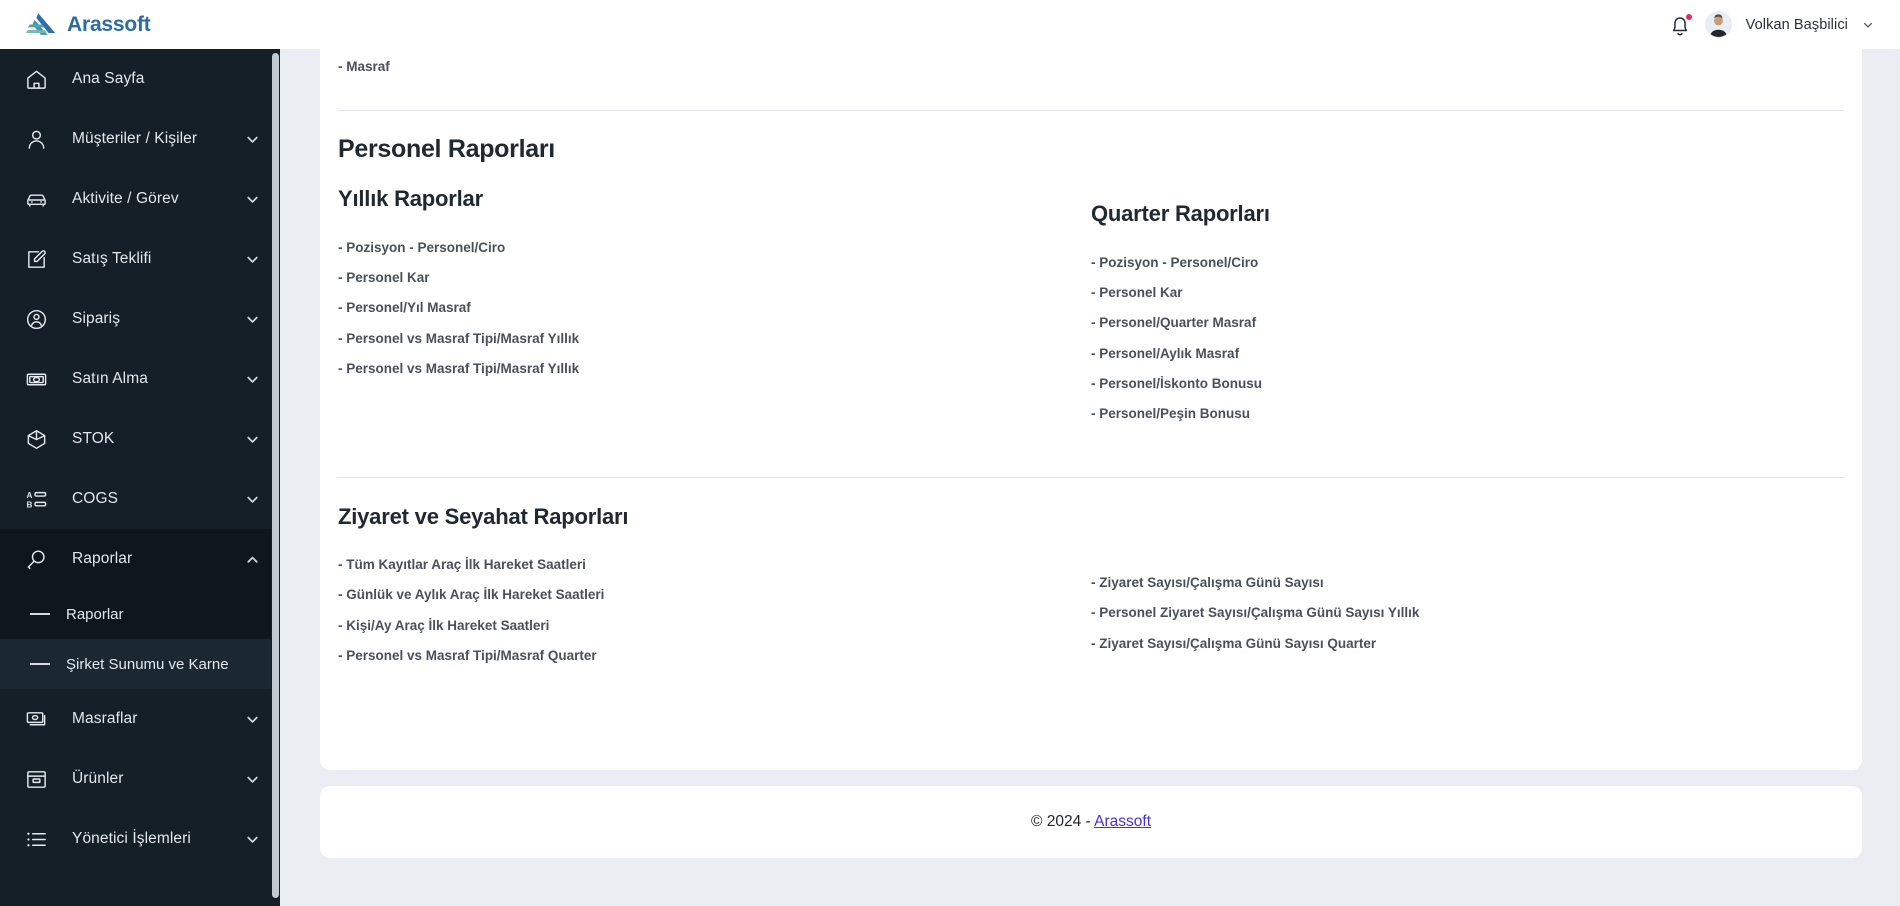 This screenshot has width=1900, height=906. What do you see at coordinates (1091, 61) in the screenshot?
I see `report-link-masraf: - Masraf` at bounding box center [1091, 61].